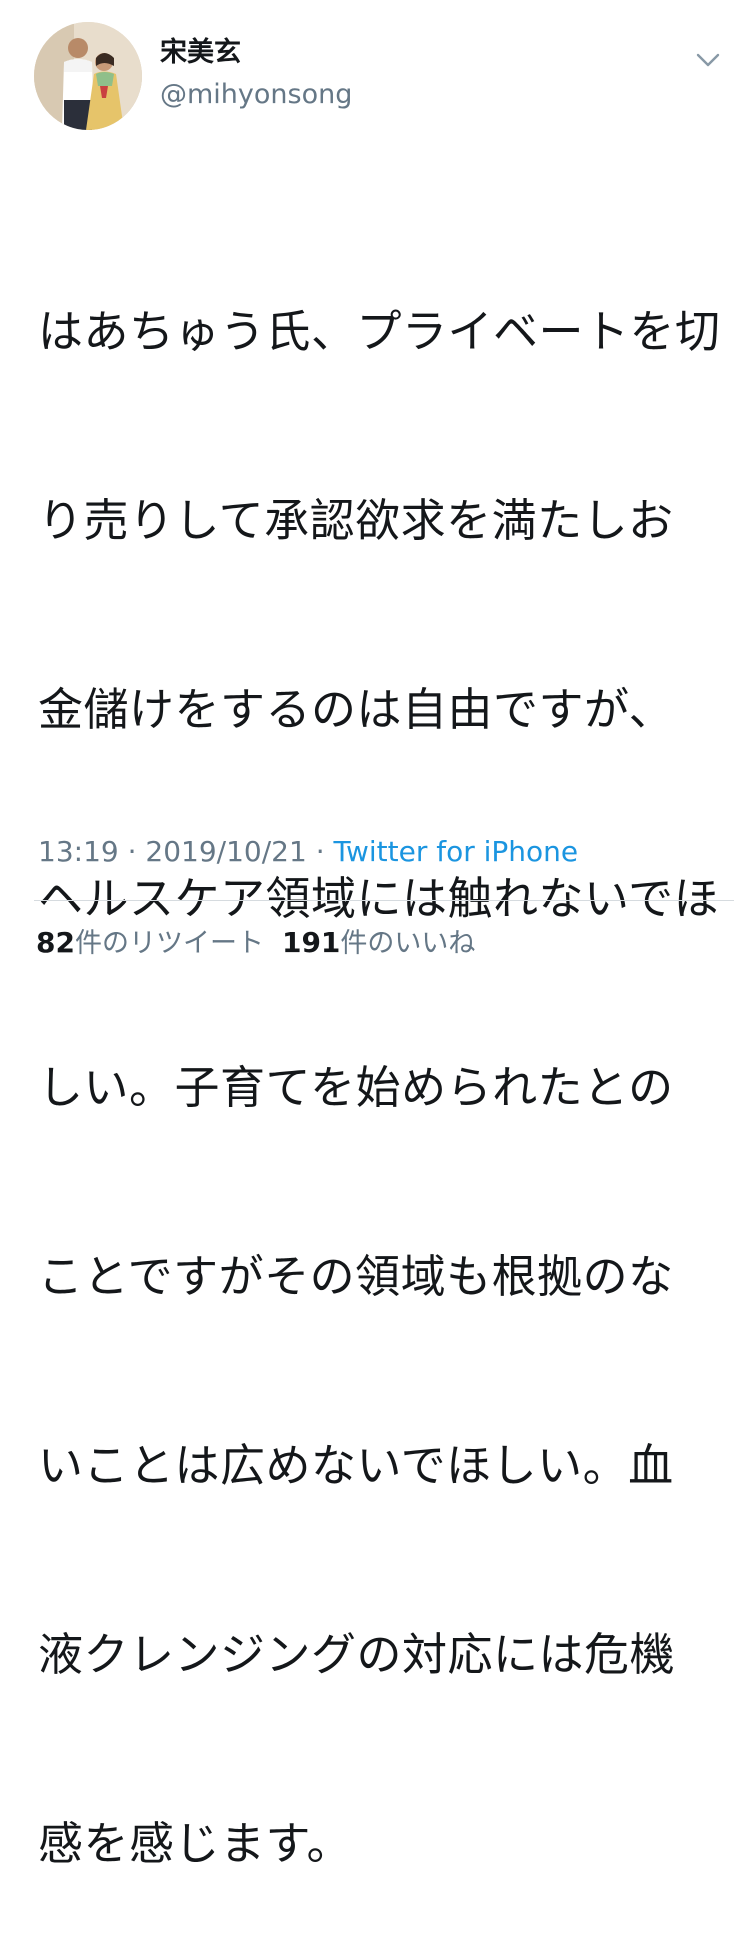 Image resolution: width=750 pixels, height=1938 pixels. Describe the element at coordinates (384, 900) in the screenshot. I see `divider` at that location.